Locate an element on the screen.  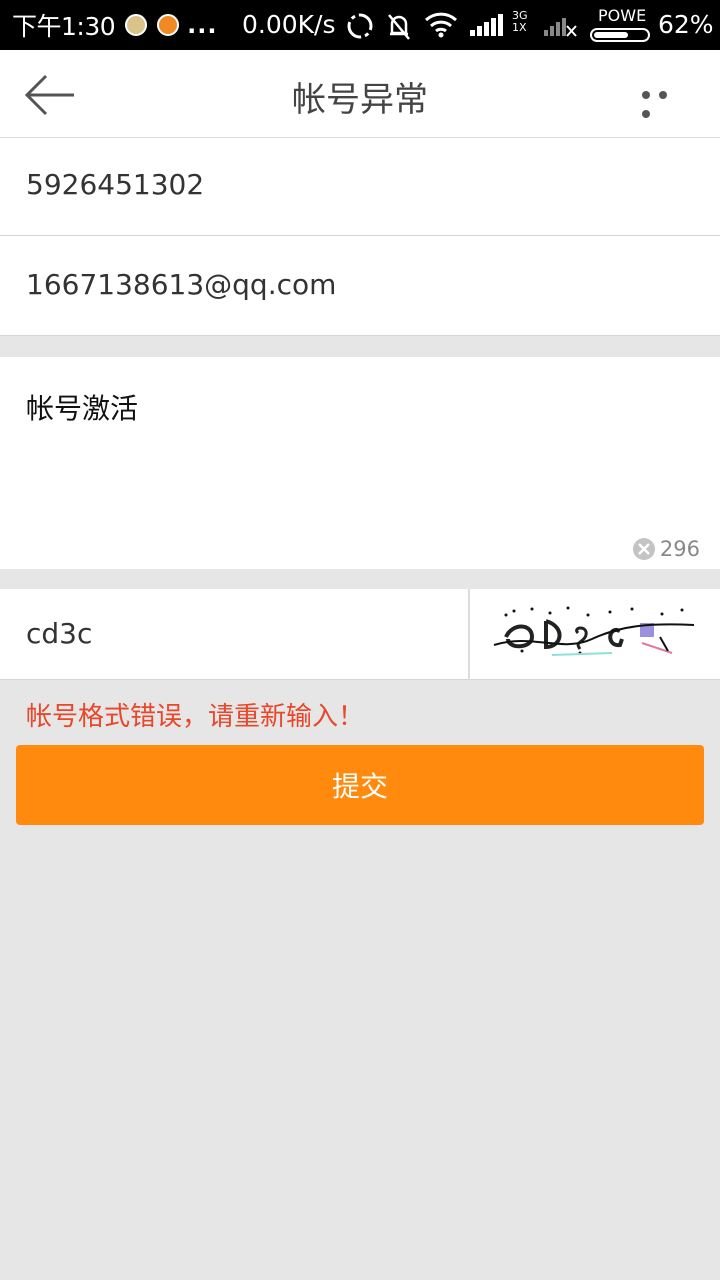
qq-number-input is located at coordinates (356, 184).